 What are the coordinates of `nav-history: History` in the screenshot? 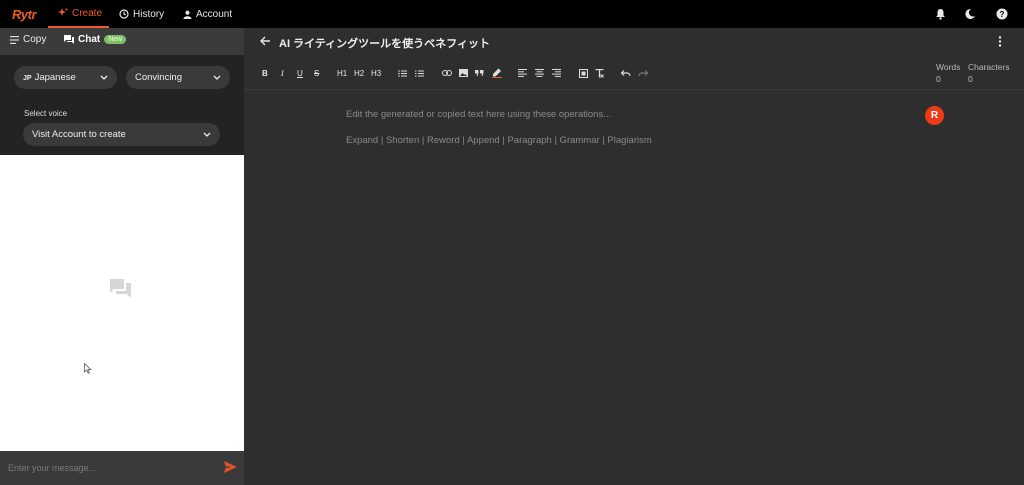 It's located at (141, 14).